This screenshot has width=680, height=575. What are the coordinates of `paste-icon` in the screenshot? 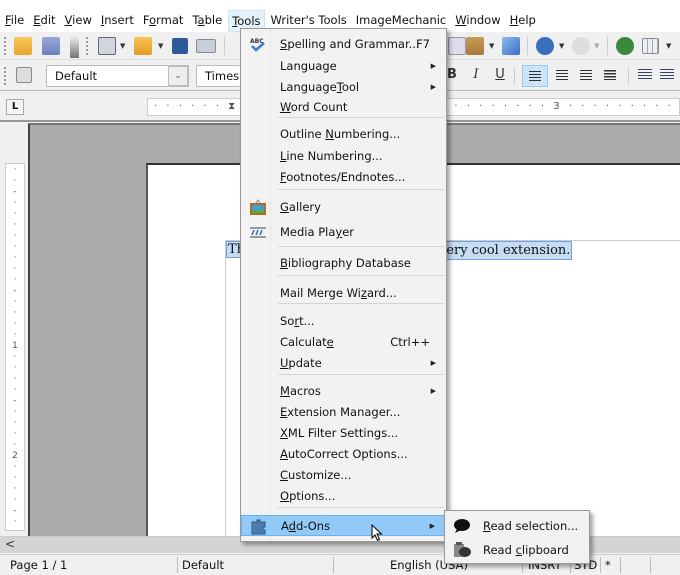 It's located at (475, 46).